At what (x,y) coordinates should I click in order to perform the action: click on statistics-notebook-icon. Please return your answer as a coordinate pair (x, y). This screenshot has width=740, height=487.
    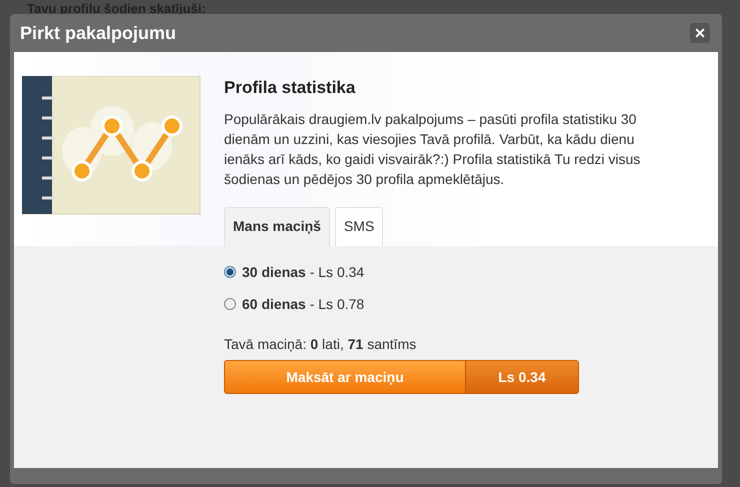
    Looking at the image, I should click on (112, 146).